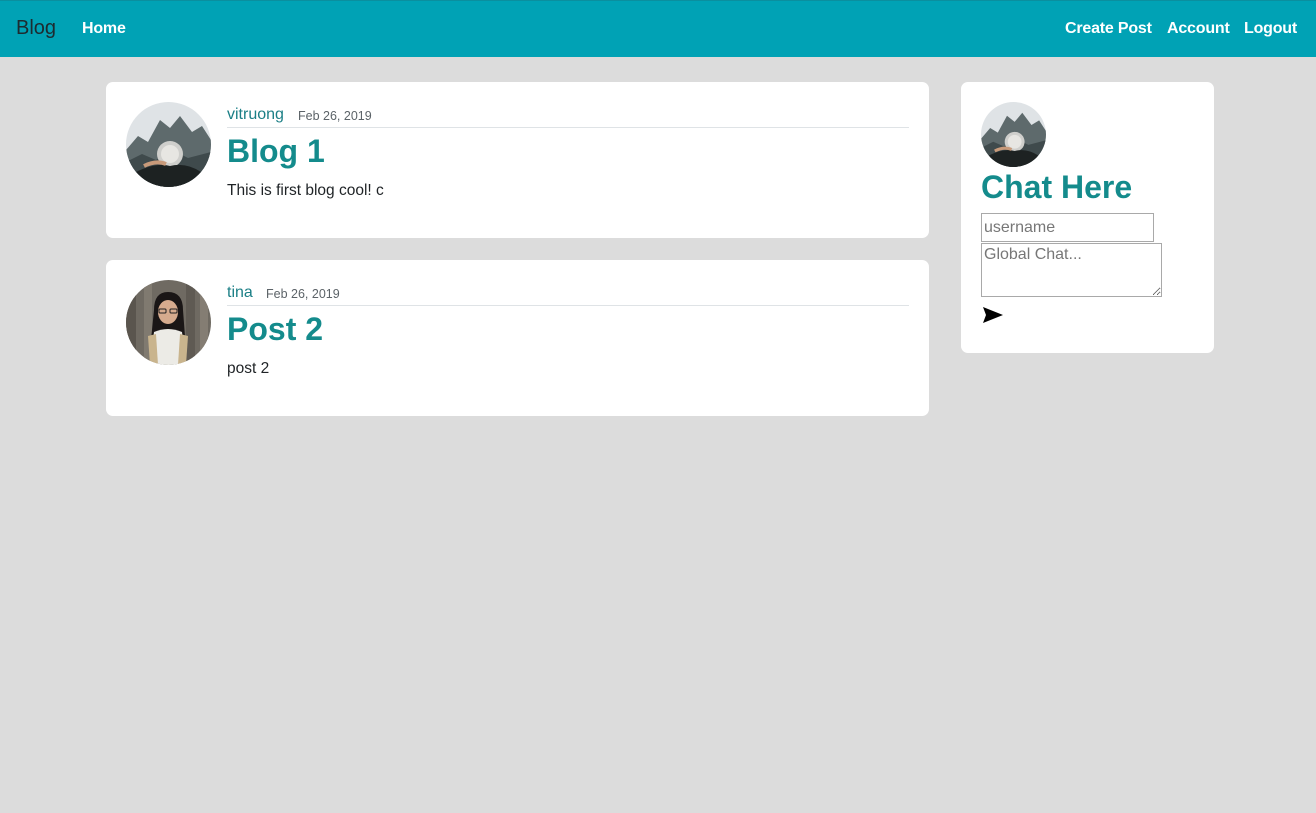 This screenshot has height=813, width=1316. What do you see at coordinates (517, 338) in the screenshot?
I see `post-card: tina Feb 26, 2019 Post 2 post 2` at bounding box center [517, 338].